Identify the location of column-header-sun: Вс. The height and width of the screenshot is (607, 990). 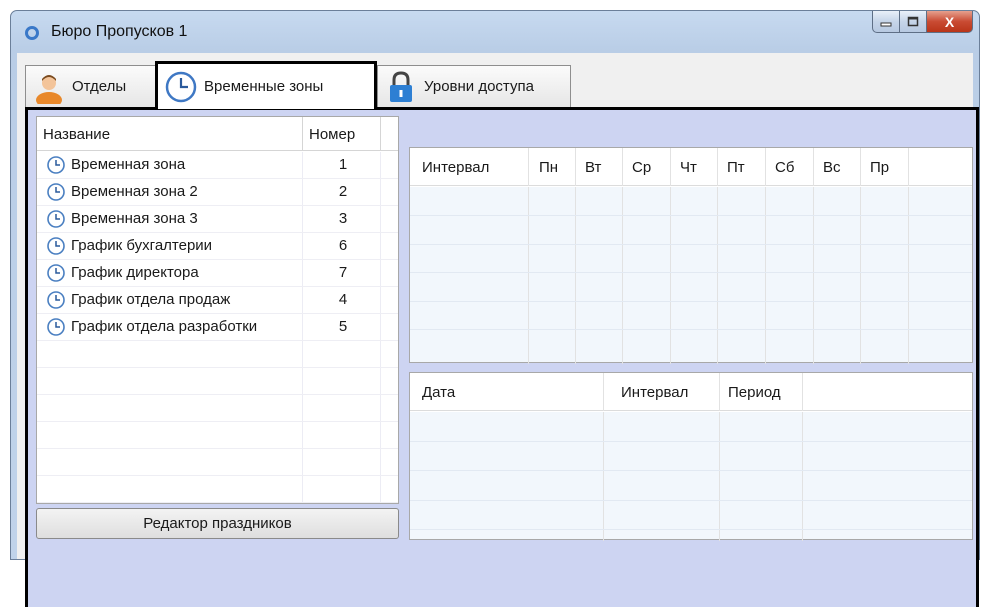
(832, 167).